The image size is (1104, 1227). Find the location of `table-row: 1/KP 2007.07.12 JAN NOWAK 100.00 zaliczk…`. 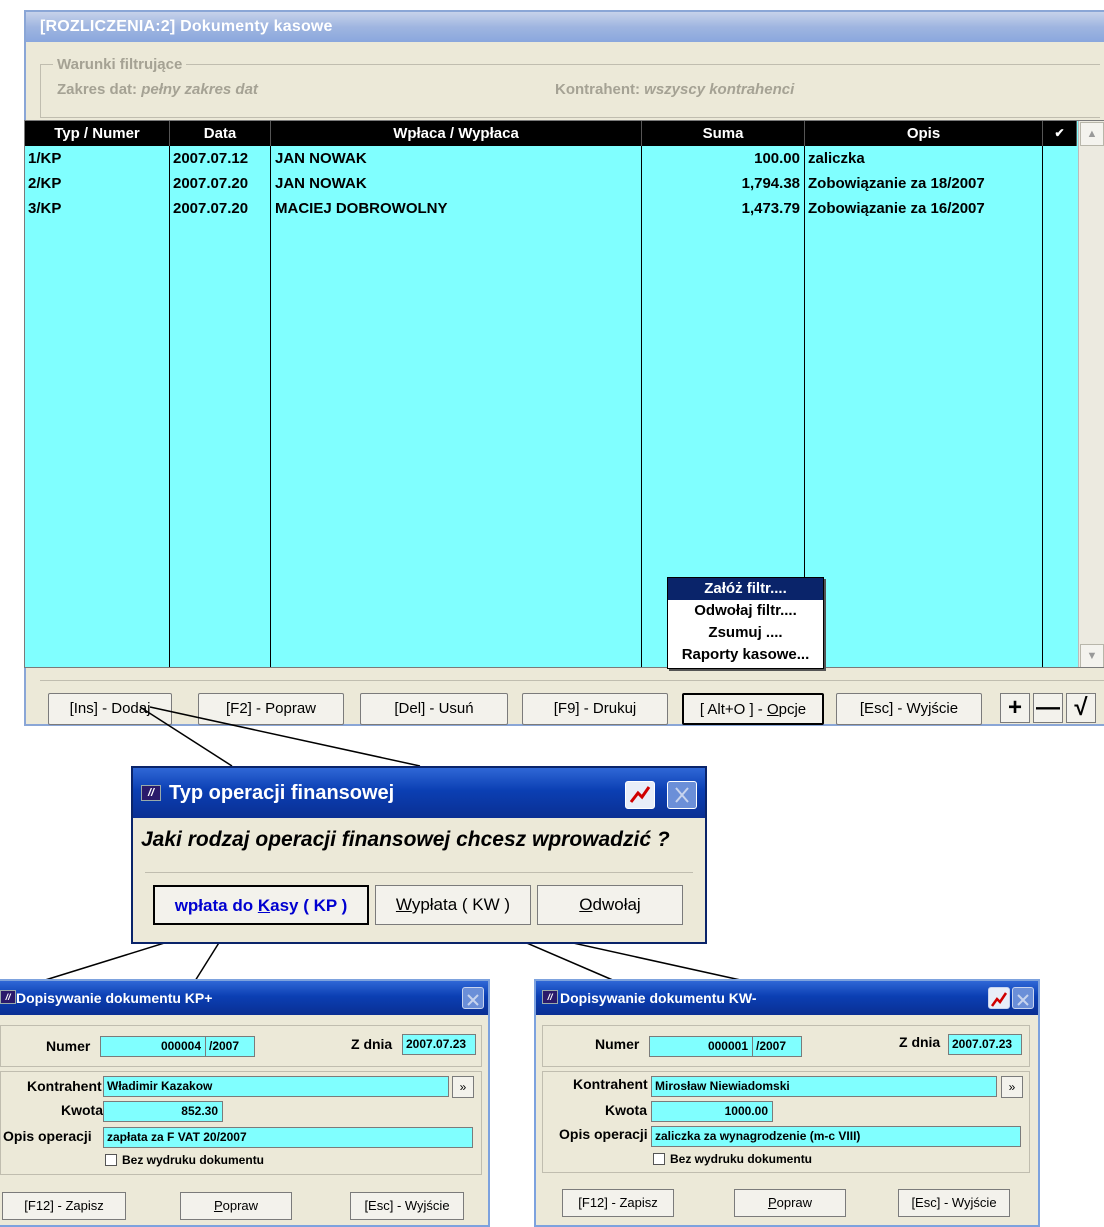

table-row: 1/KP 2007.07.12 JAN NOWAK 100.00 zaliczk… is located at coordinates (534, 158).